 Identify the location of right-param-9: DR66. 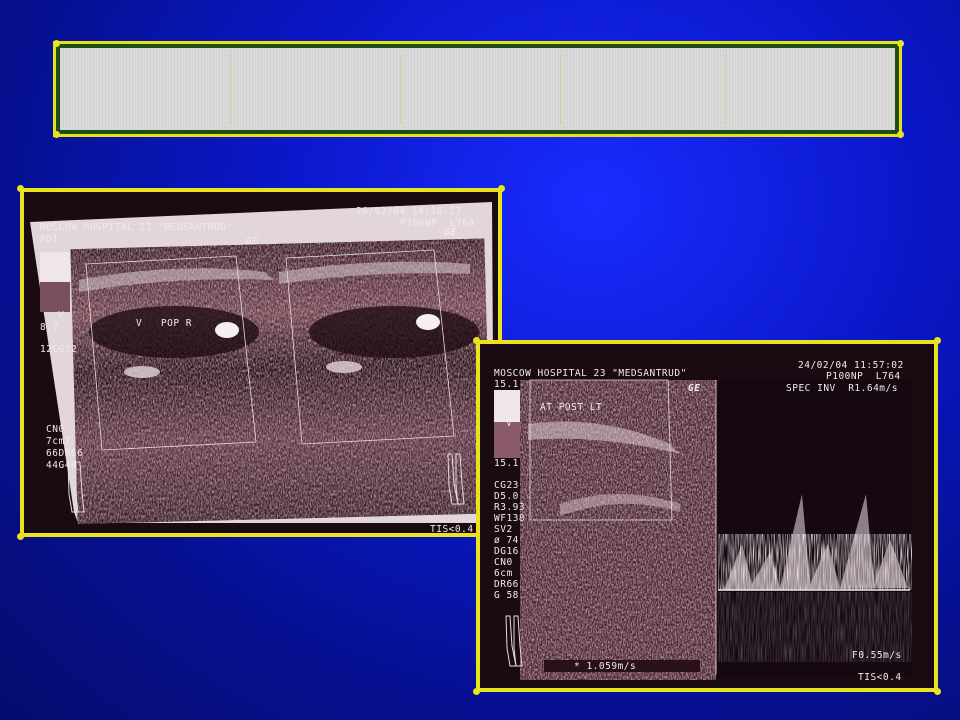
(506, 584).